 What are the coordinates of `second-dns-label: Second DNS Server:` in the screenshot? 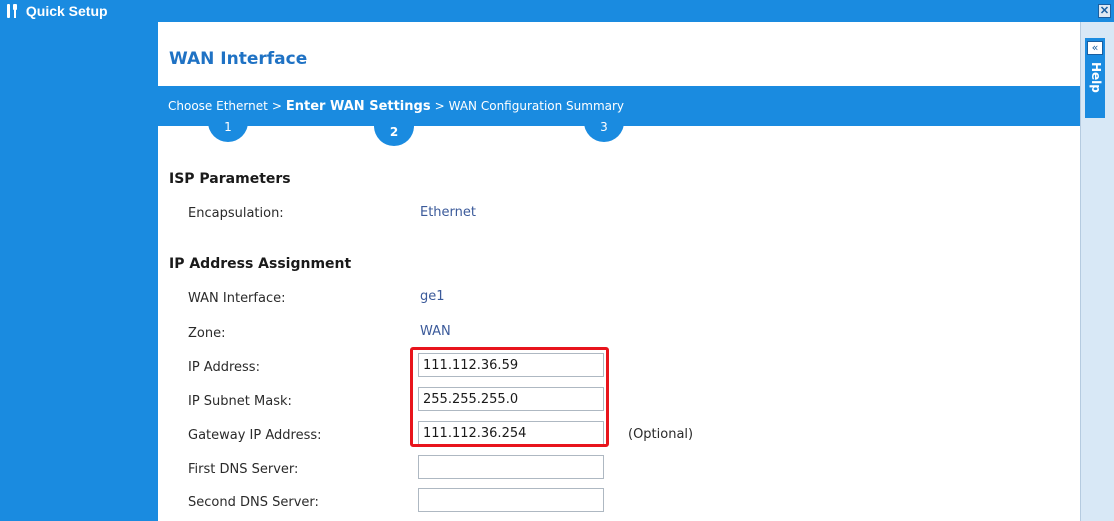 It's located at (253, 502).